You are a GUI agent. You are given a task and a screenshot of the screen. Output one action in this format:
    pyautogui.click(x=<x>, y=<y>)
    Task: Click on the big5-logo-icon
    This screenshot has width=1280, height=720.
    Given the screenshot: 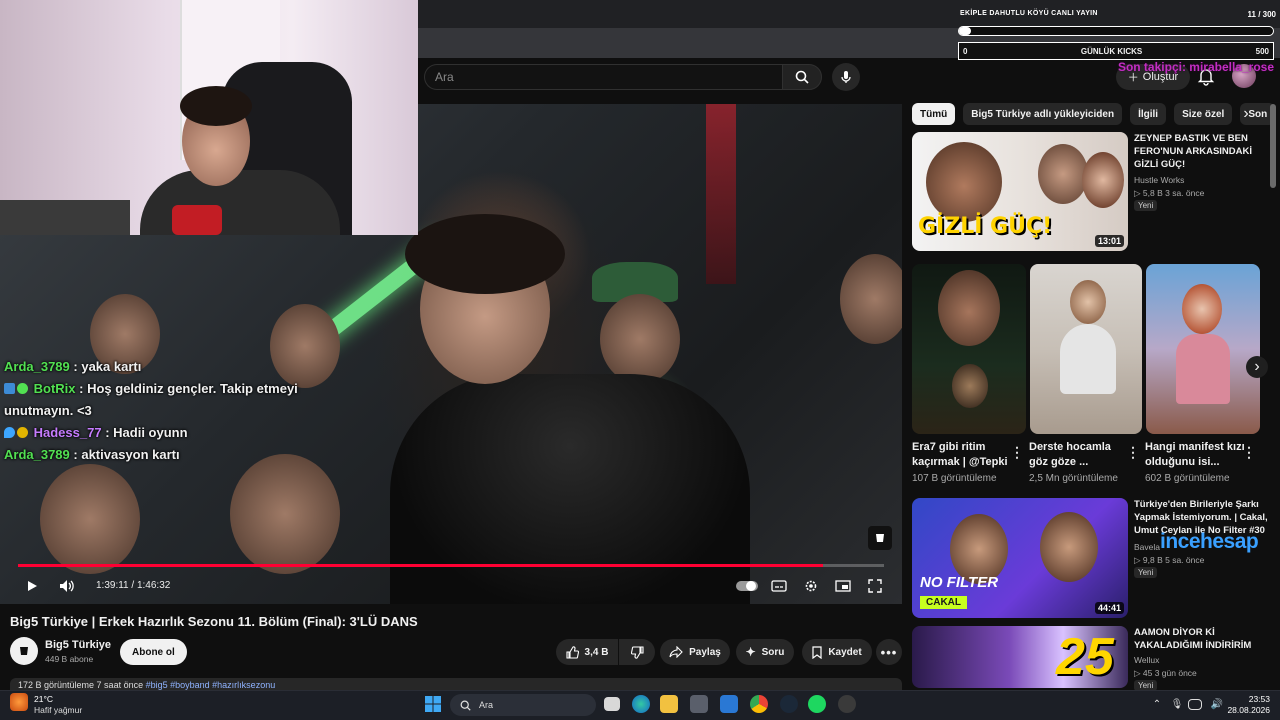 What is the action you would take?
    pyautogui.click(x=24, y=651)
    